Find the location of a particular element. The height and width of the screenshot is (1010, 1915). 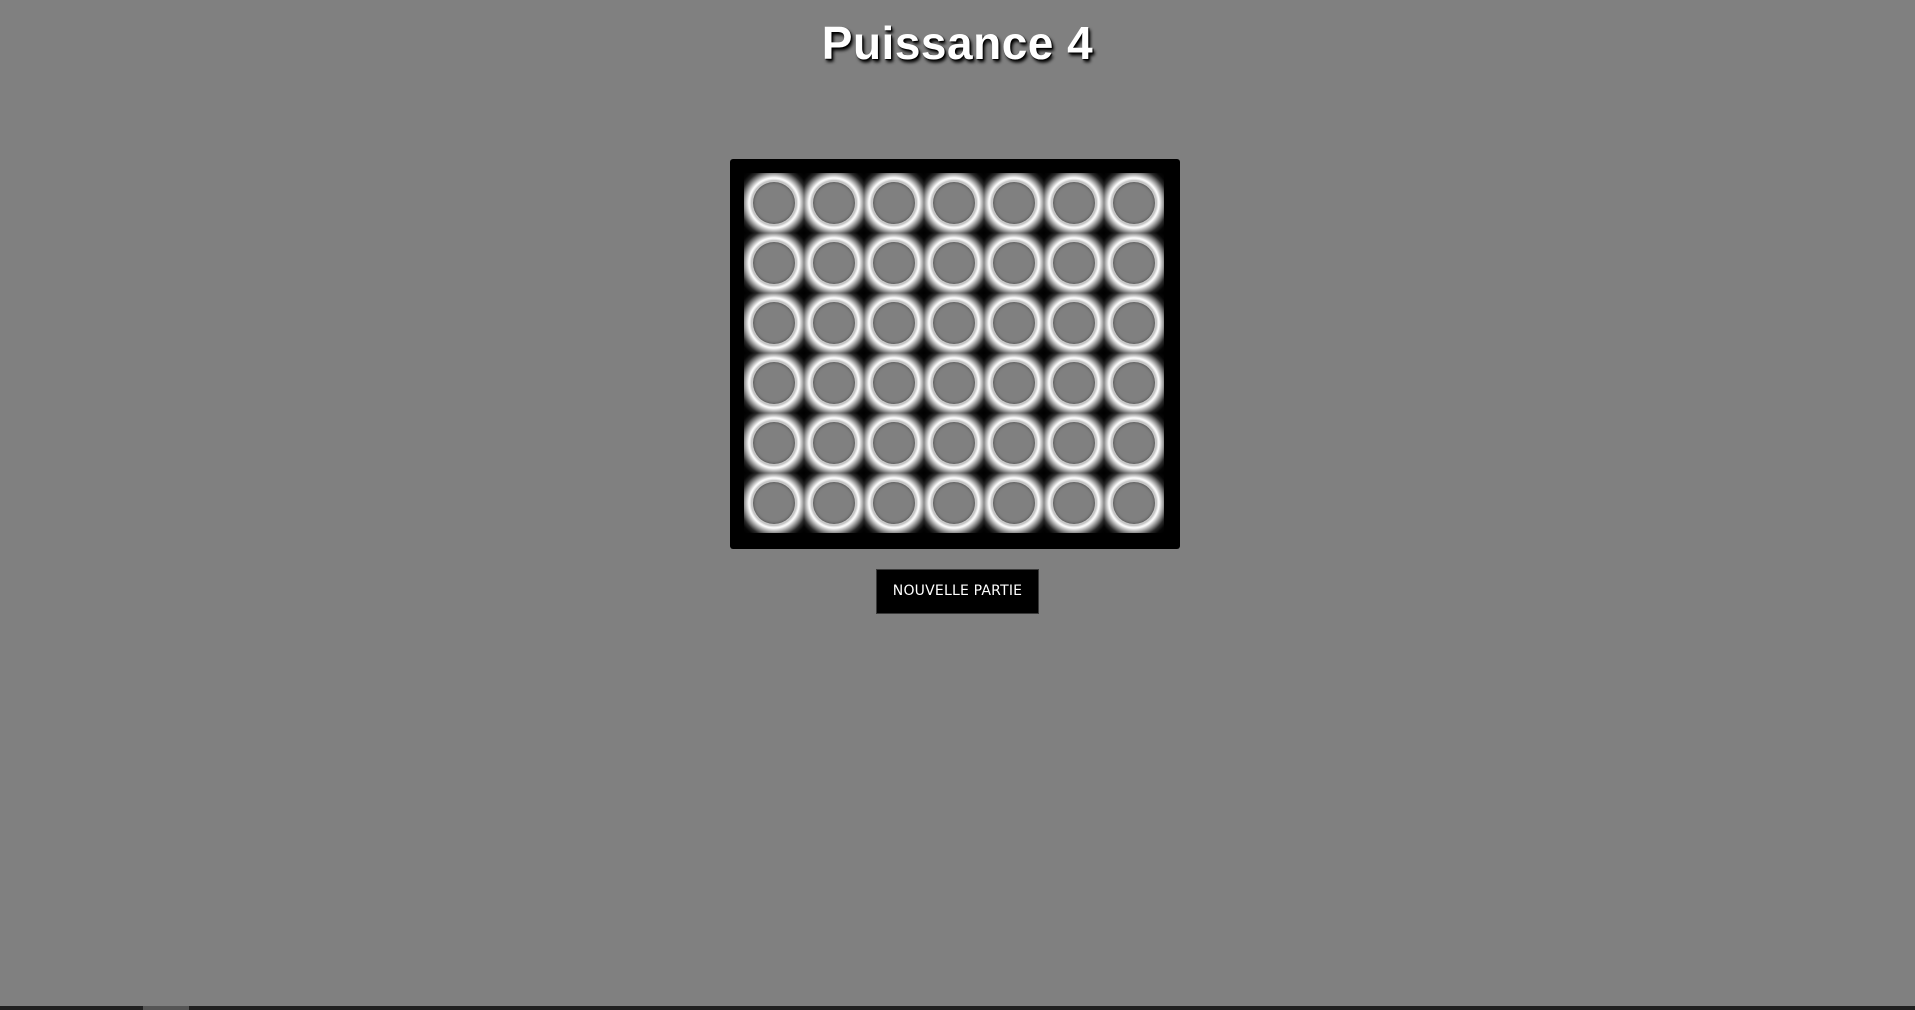

board-grid is located at coordinates (954, 353).